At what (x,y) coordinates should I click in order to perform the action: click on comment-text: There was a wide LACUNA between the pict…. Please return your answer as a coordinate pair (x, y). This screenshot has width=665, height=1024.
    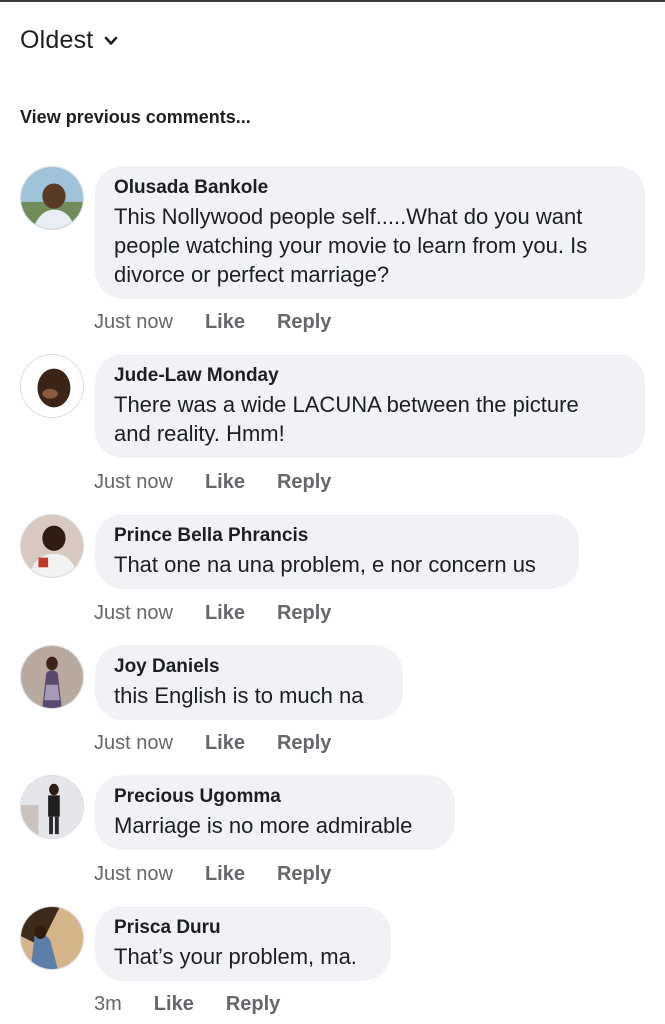
    Looking at the image, I should click on (369, 419).